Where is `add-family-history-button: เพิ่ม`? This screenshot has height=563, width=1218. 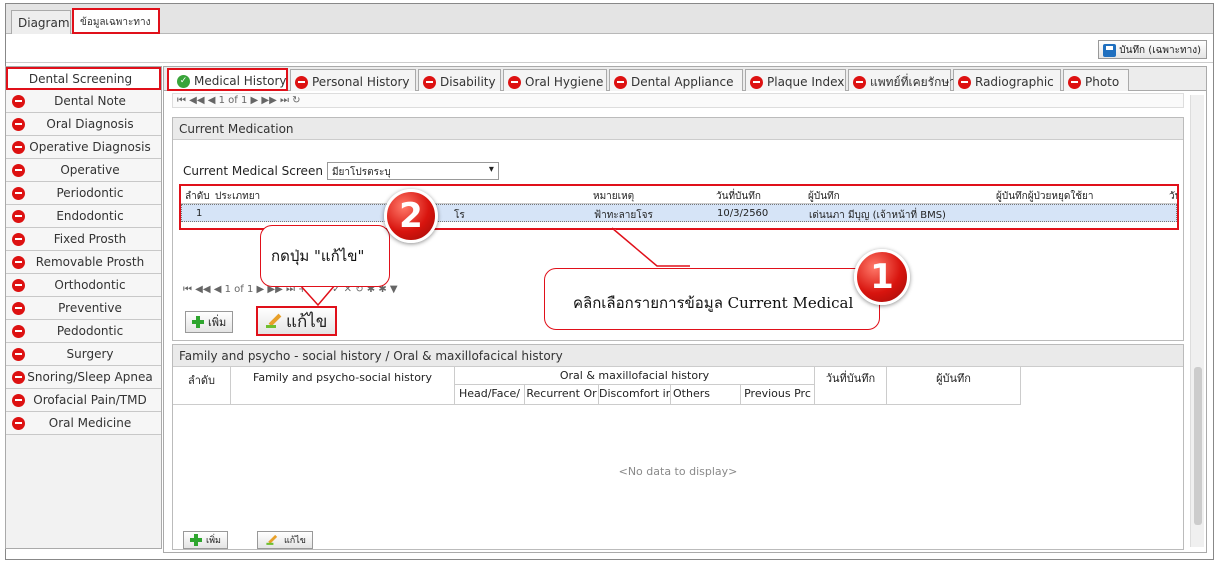 add-family-history-button: เพิ่ม is located at coordinates (205, 540).